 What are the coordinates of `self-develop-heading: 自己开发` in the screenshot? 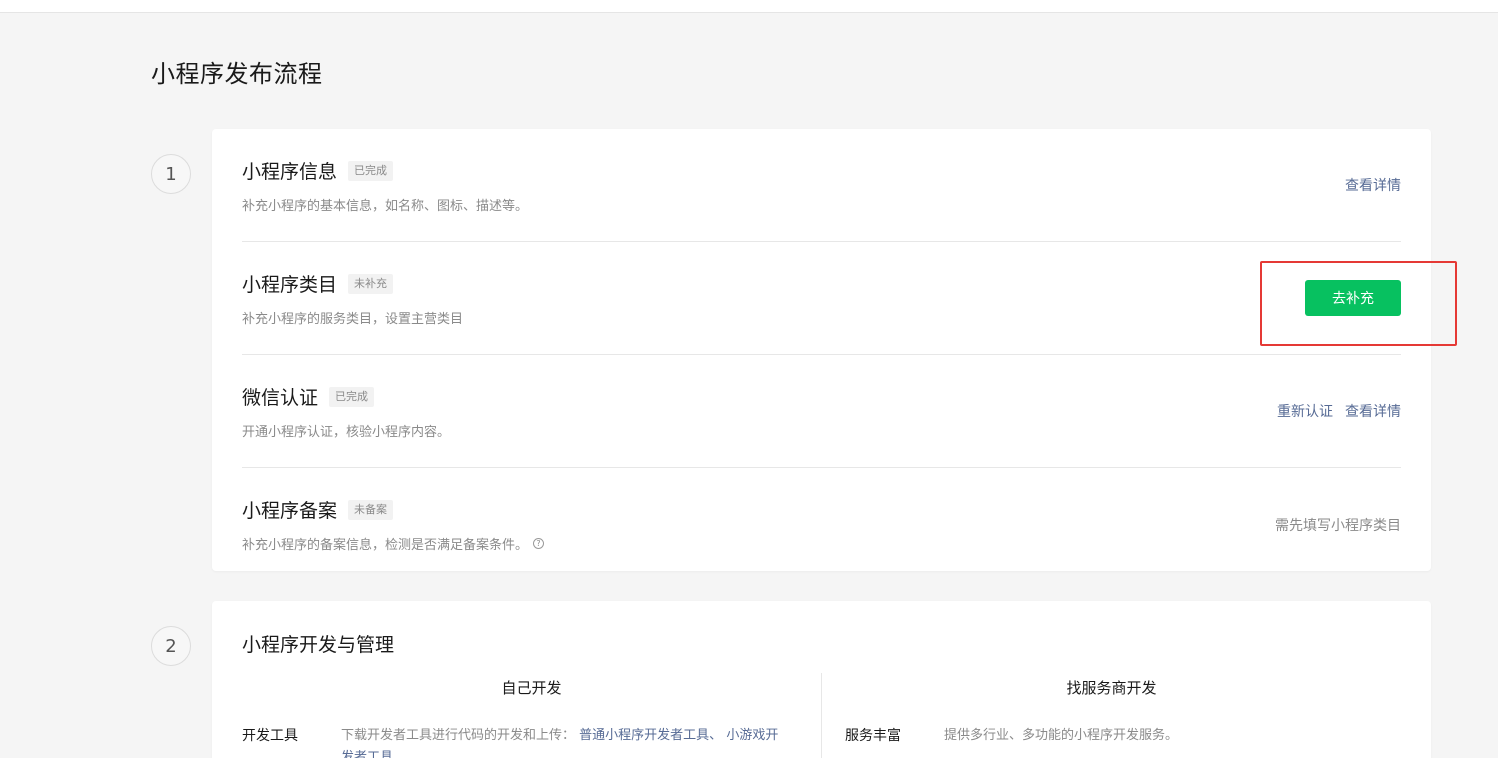 It's located at (531, 688).